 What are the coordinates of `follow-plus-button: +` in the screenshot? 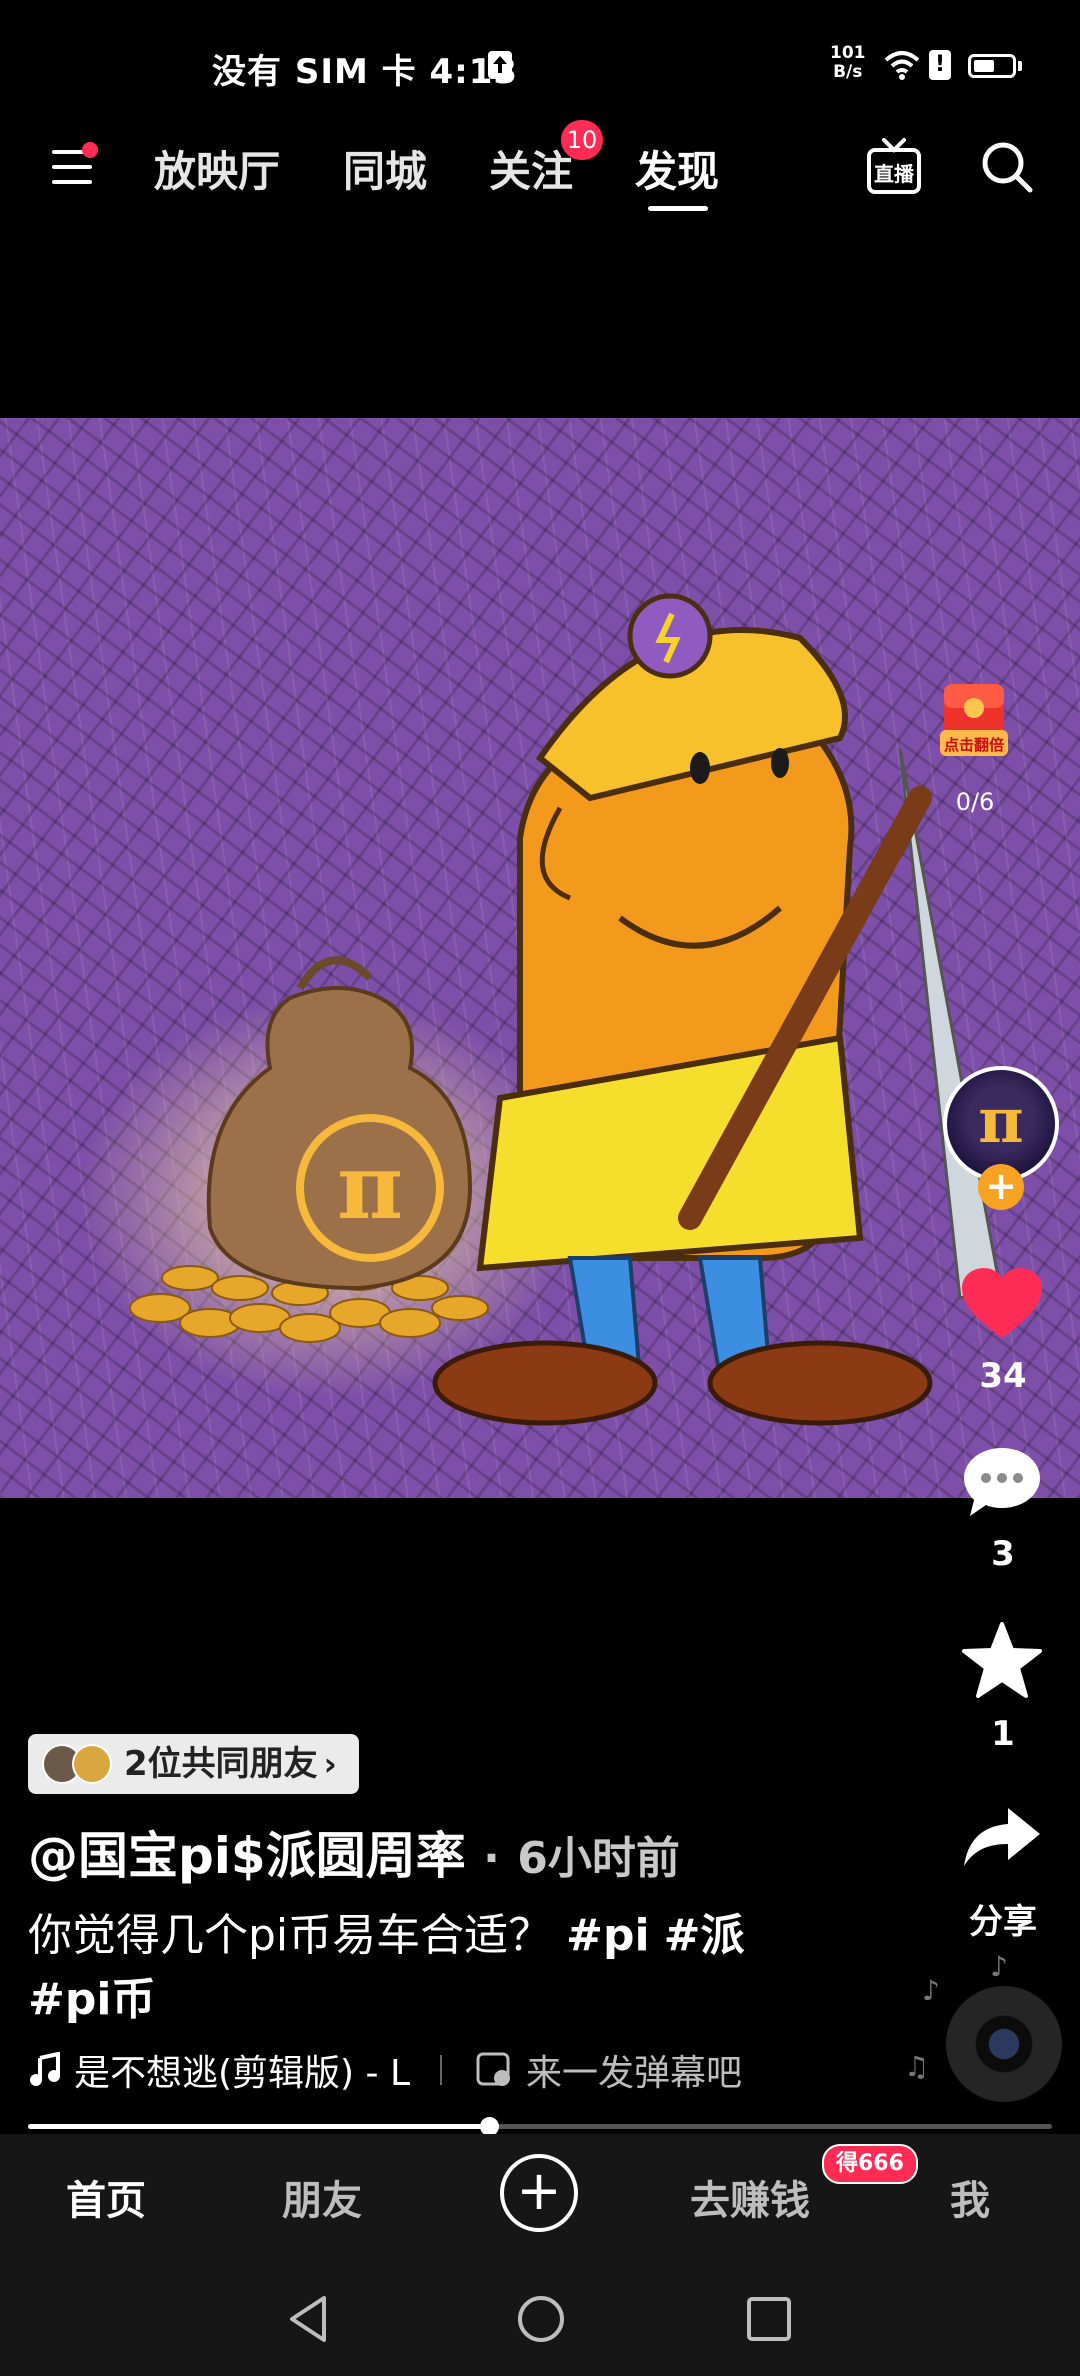 It's located at (1001, 1187).